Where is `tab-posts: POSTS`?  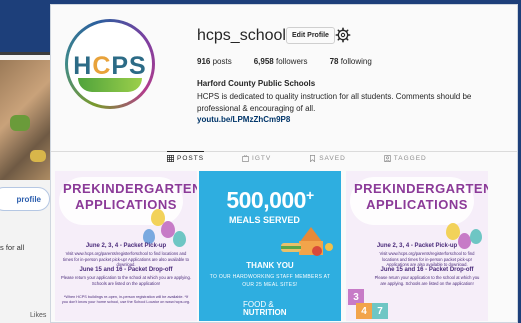 tab-posts: POSTS is located at coordinates (186, 156).